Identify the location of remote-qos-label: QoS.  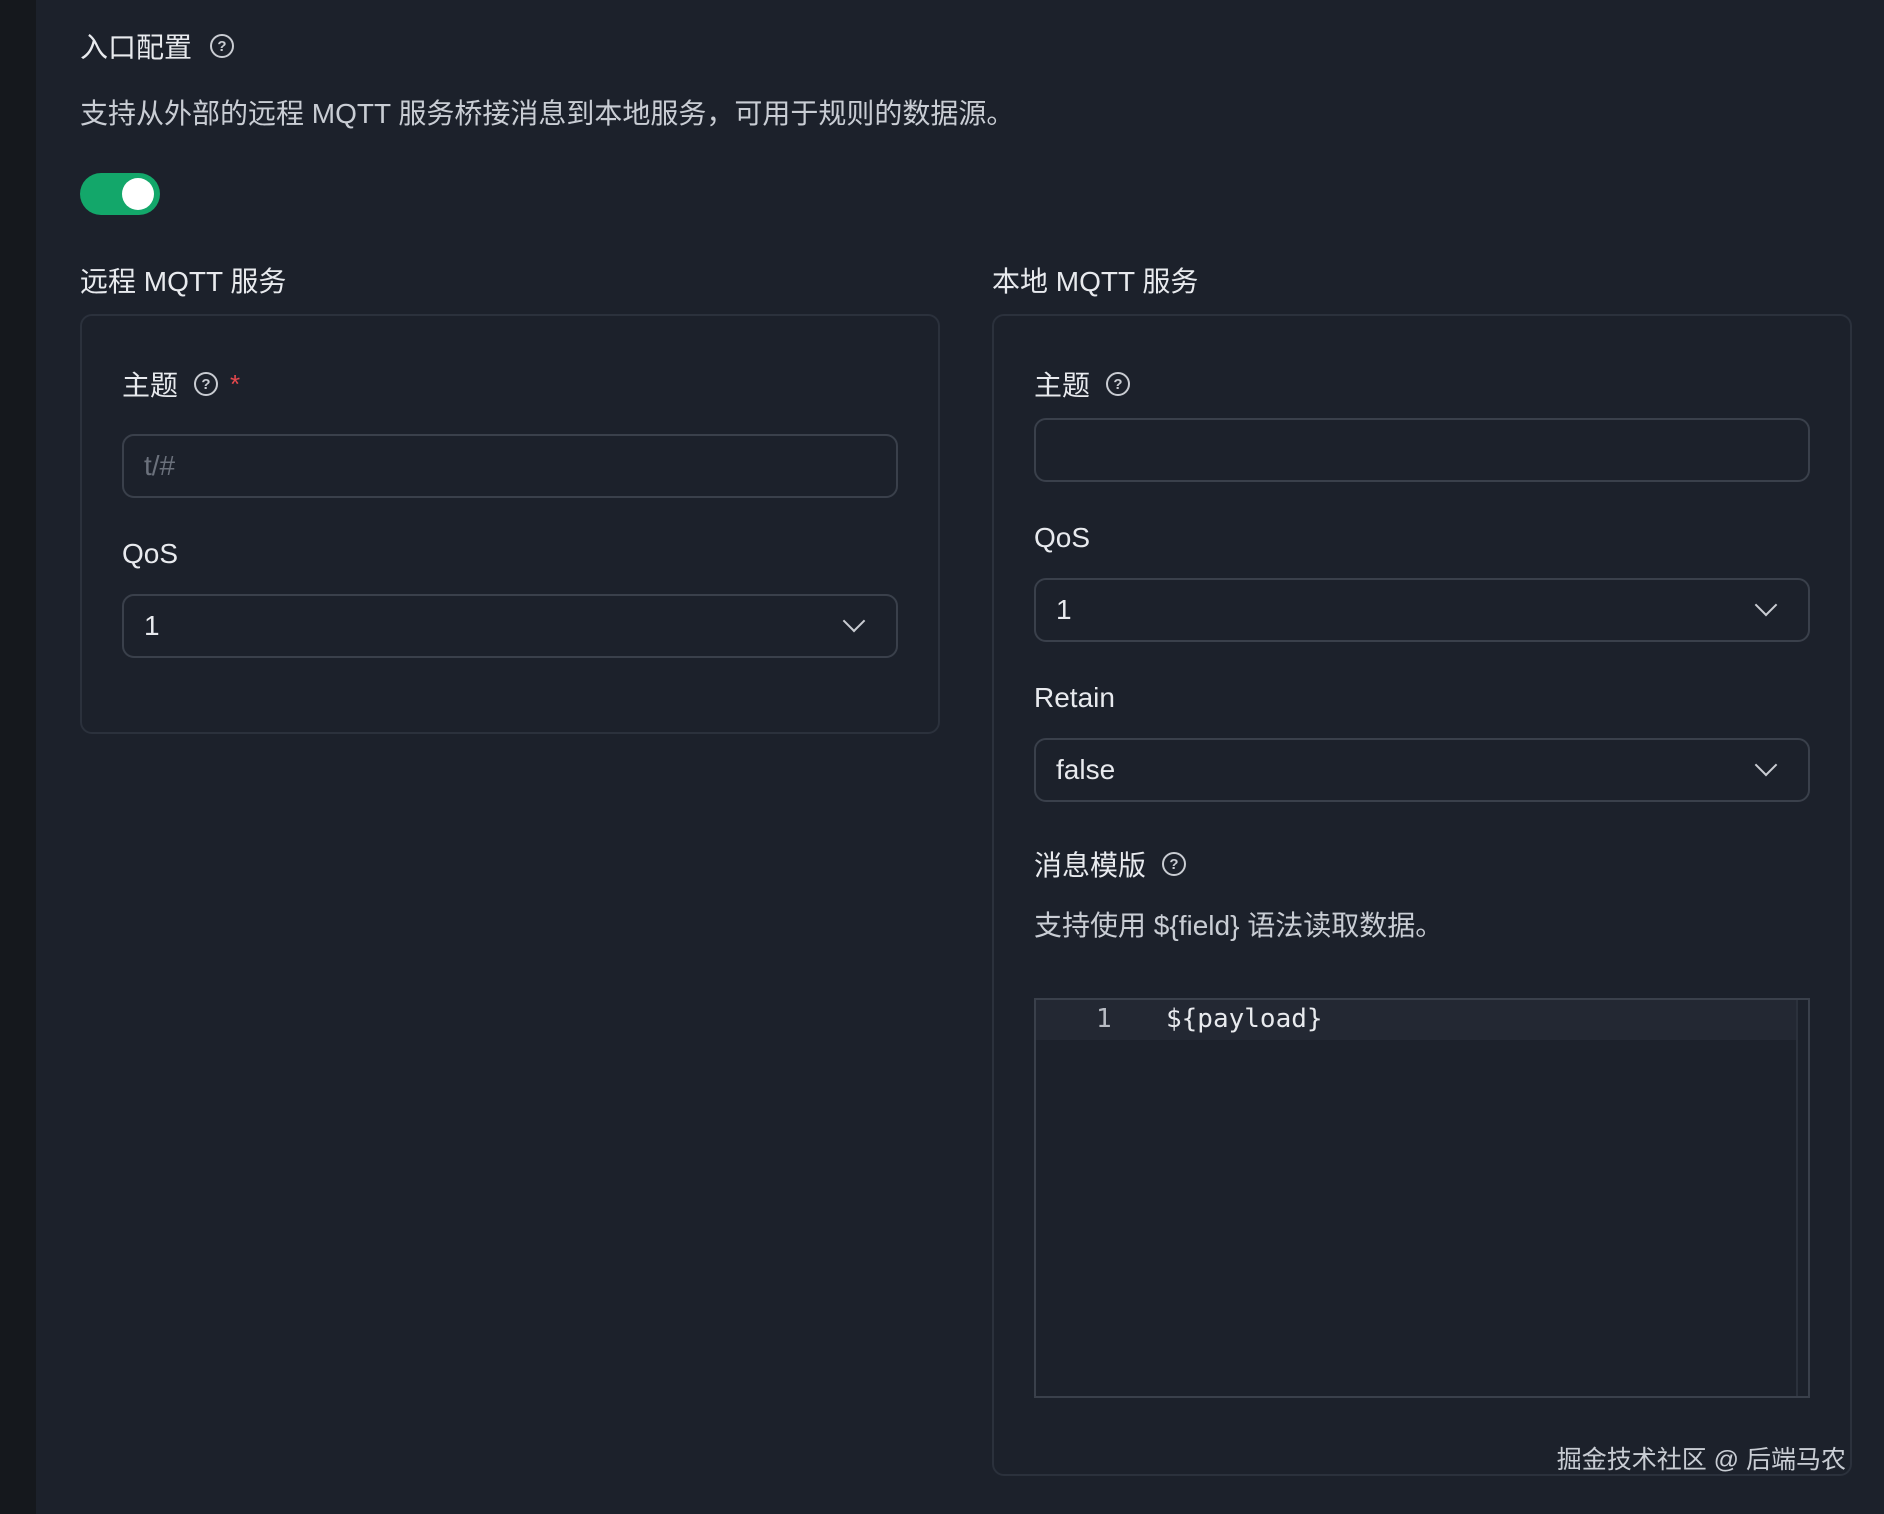
(150, 554).